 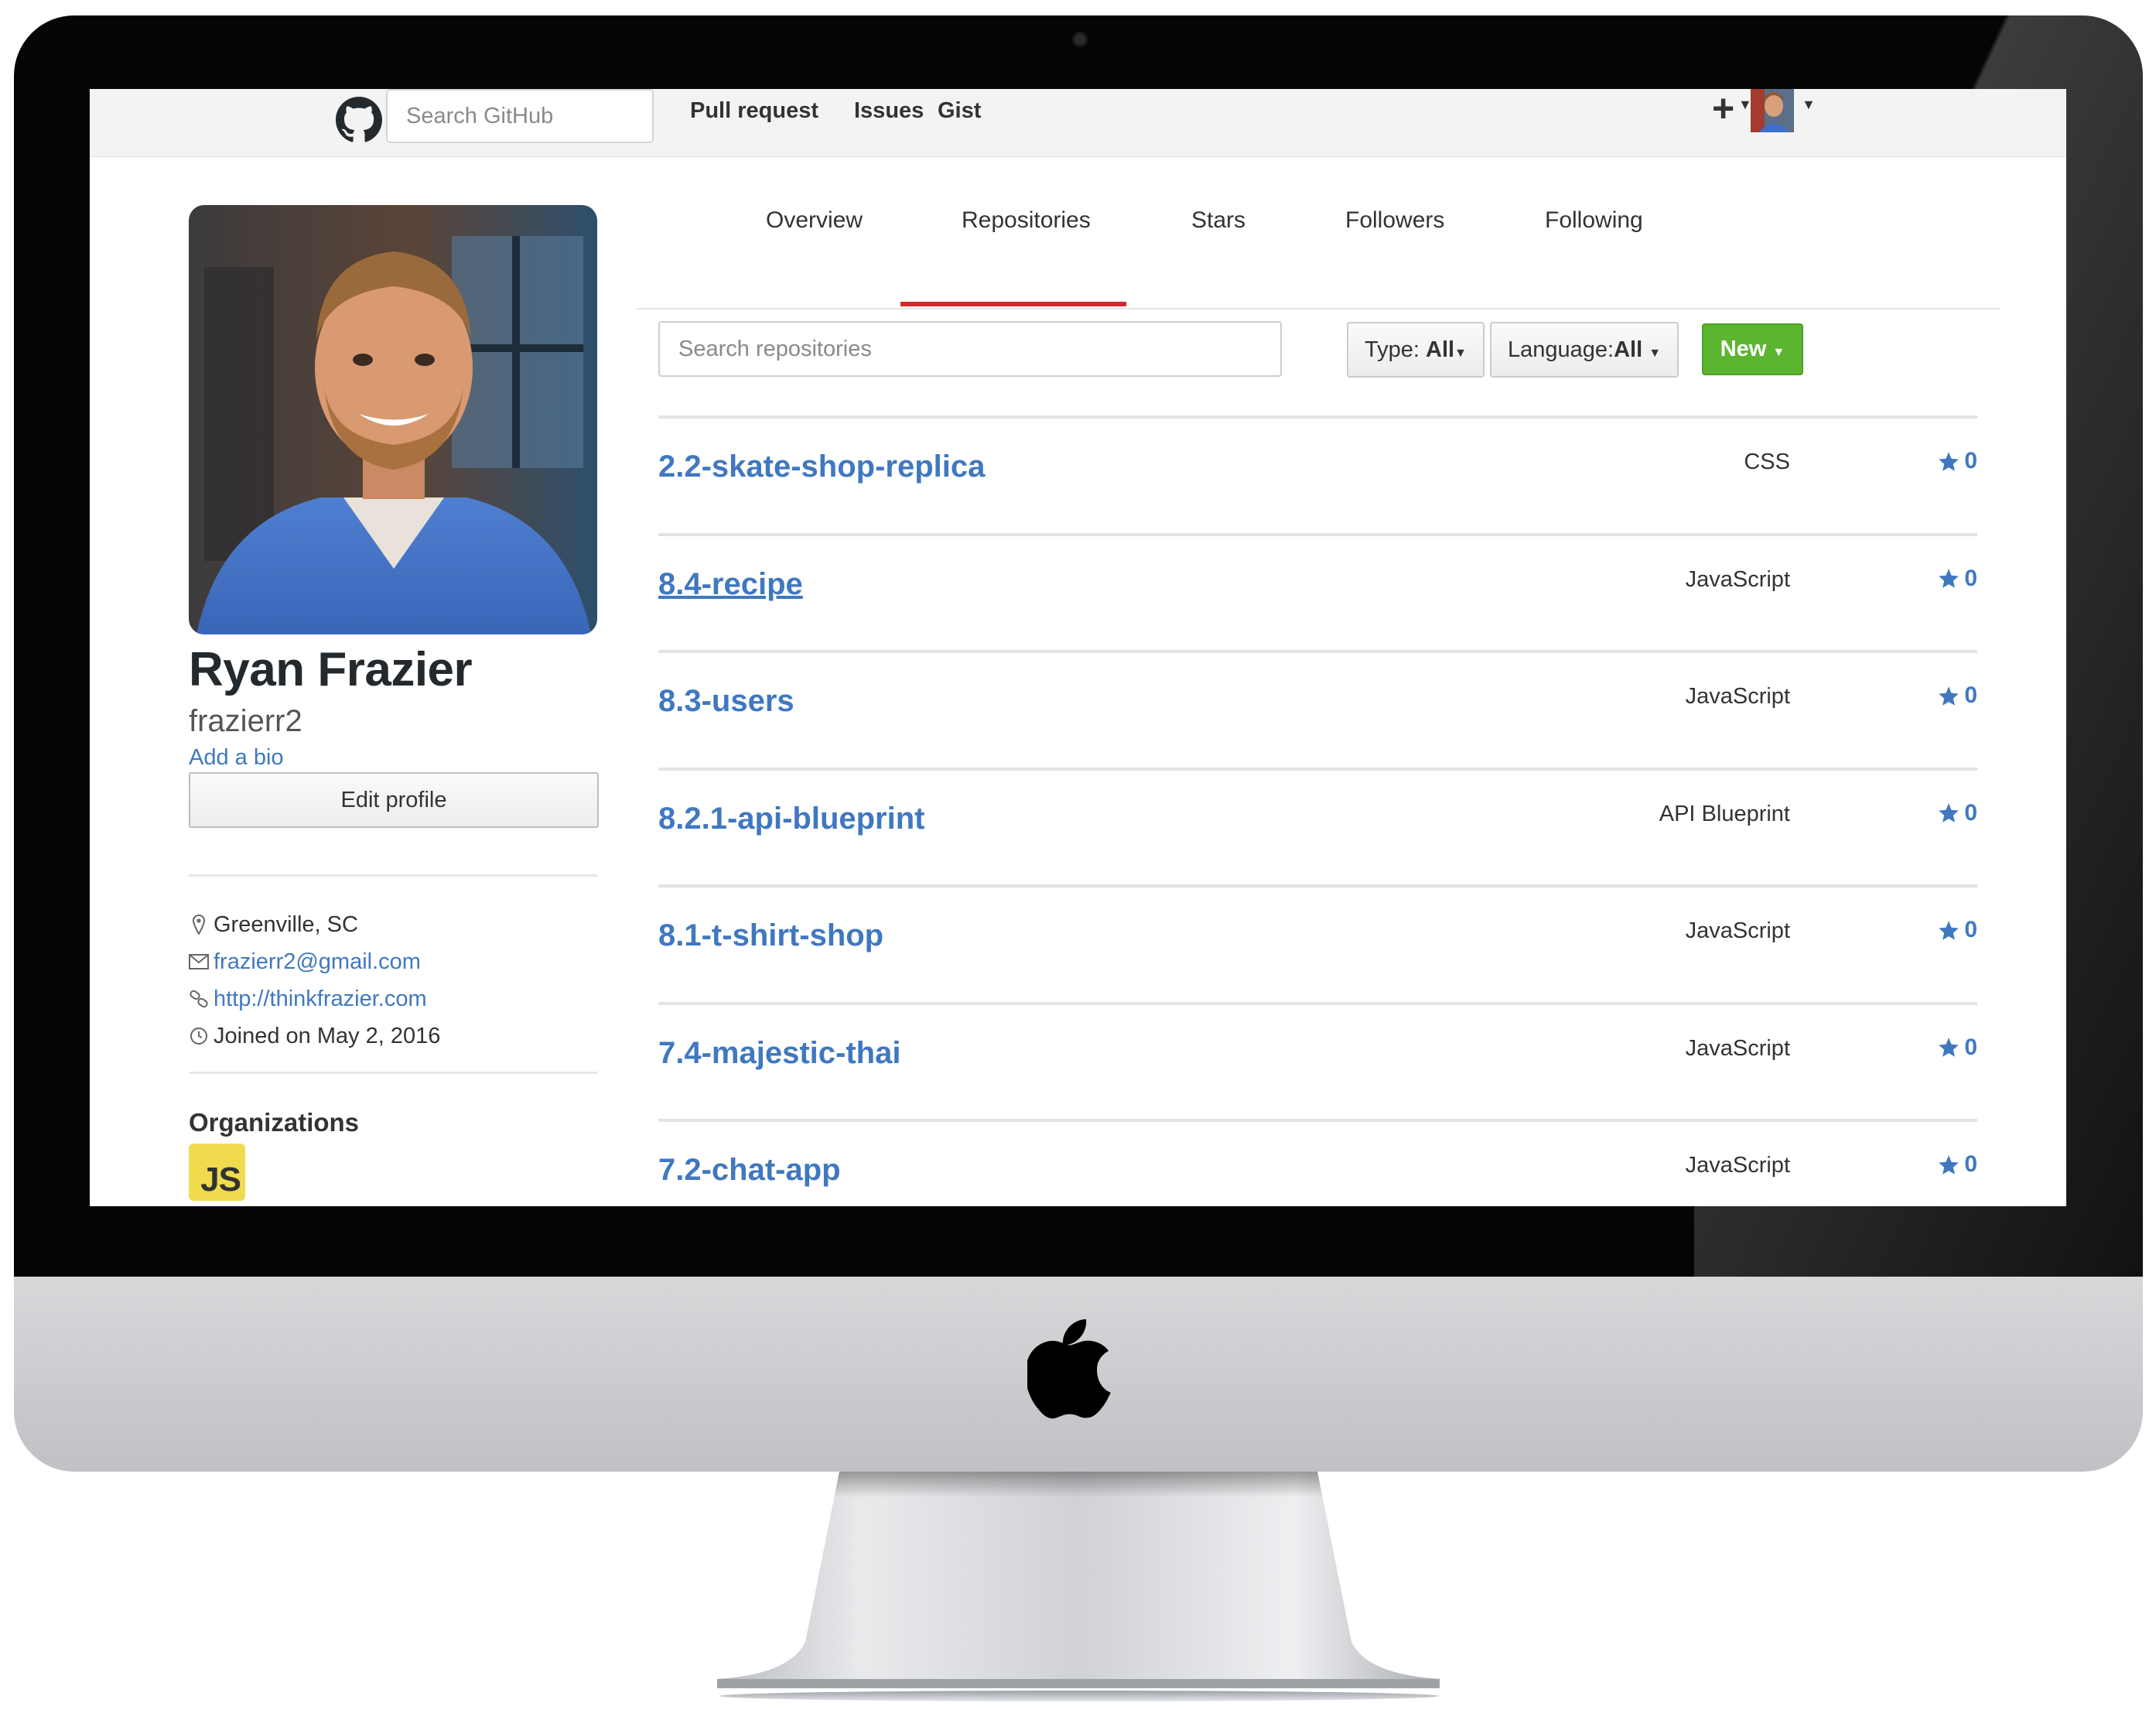 I want to click on edit-profile-button: Edit profile, so click(x=394, y=800).